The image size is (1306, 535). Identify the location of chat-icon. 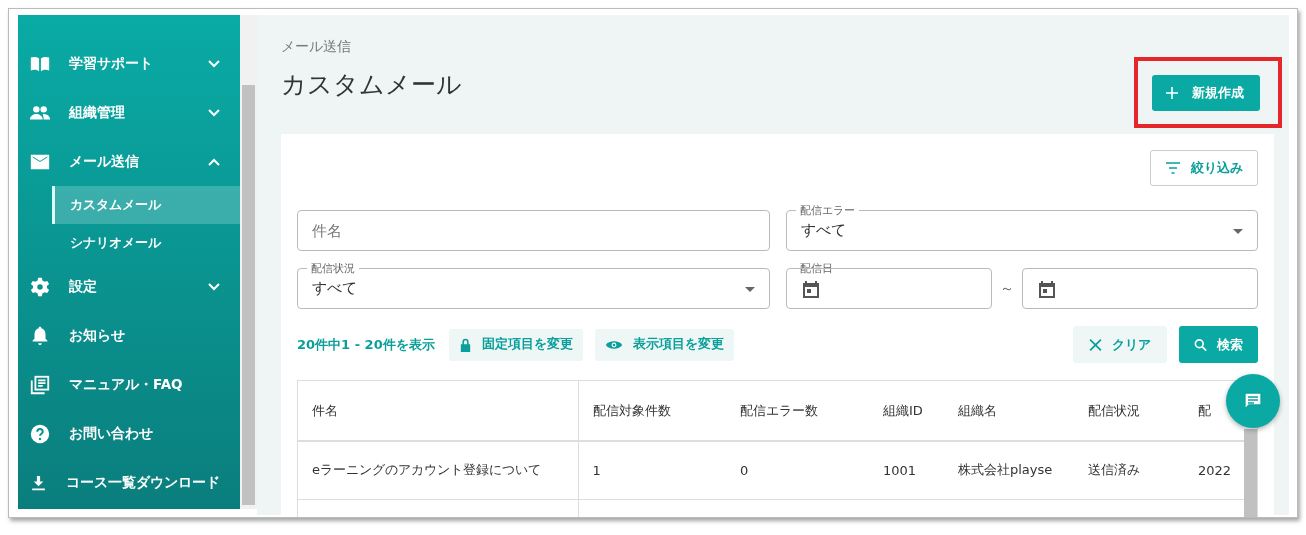
(1253, 401).